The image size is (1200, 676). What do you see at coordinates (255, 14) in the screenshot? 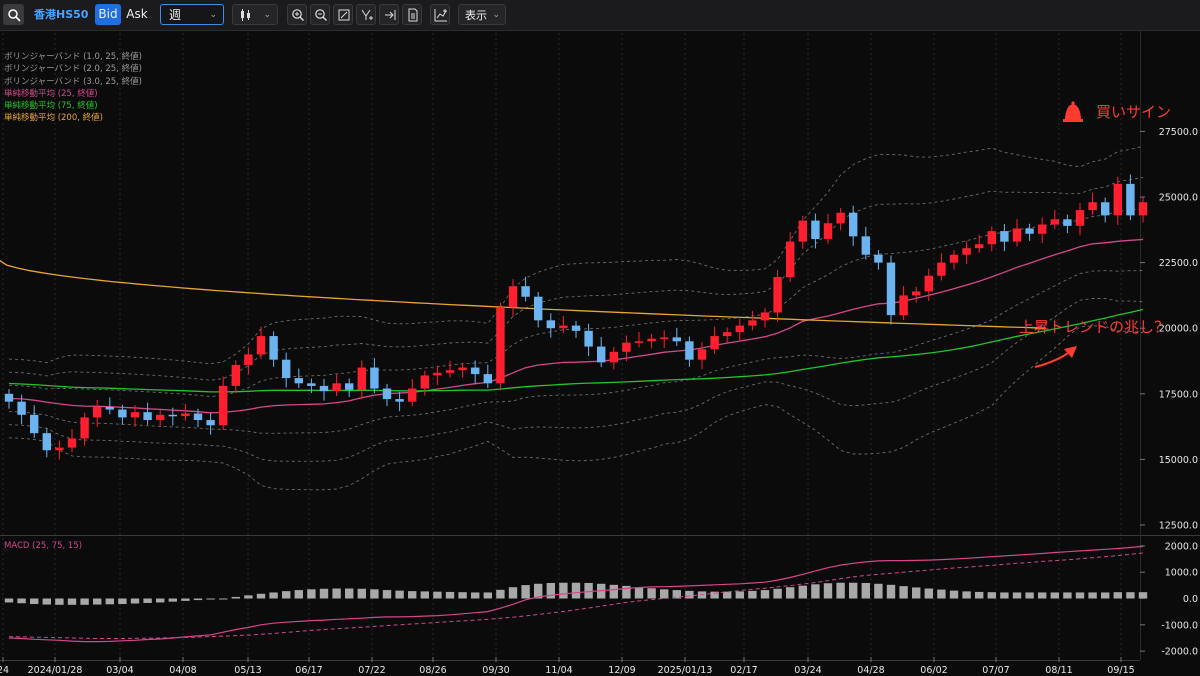
I see `chart-type-select: ⌄` at bounding box center [255, 14].